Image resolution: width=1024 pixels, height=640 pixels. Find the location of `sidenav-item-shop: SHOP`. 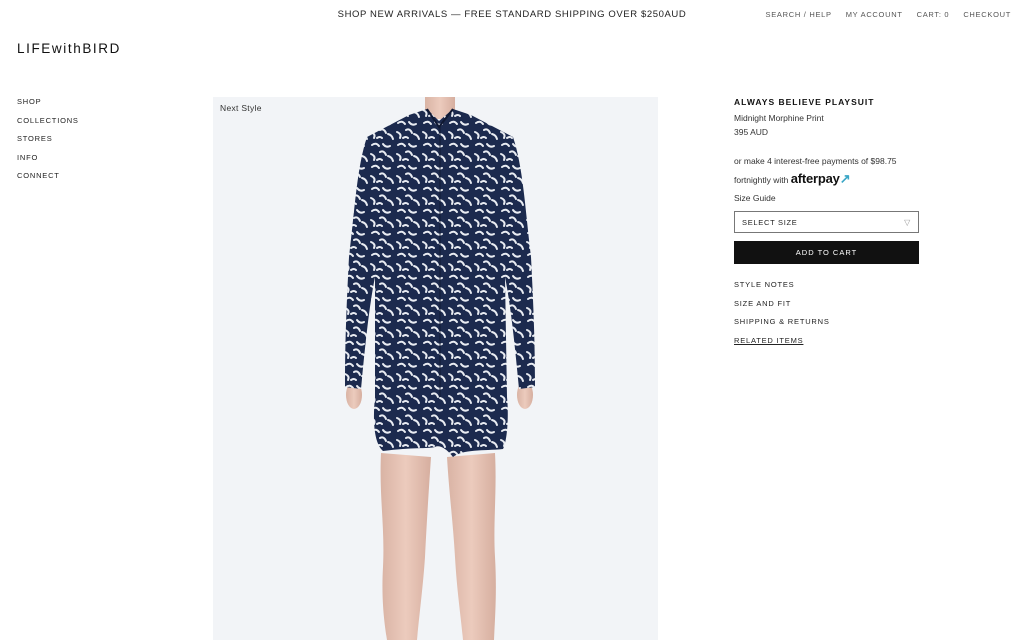

sidenav-item-shop: SHOP is located at coordinates (48, 102).